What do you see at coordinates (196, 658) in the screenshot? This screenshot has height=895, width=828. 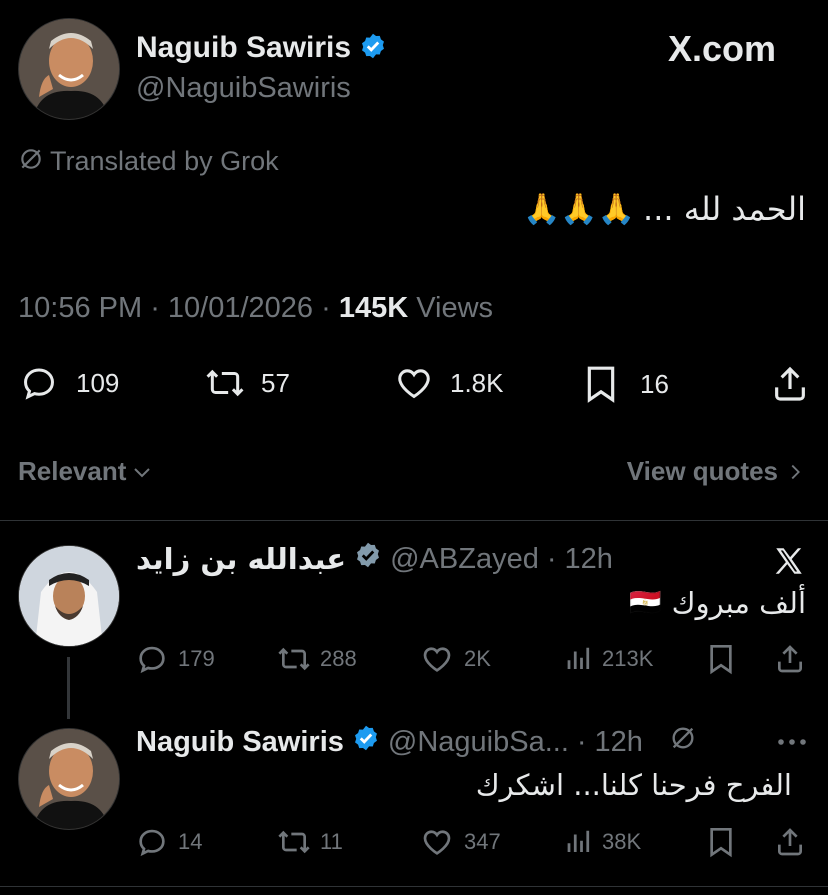 I see `reply-reply-count: 179` at bounding box center [196, 658].